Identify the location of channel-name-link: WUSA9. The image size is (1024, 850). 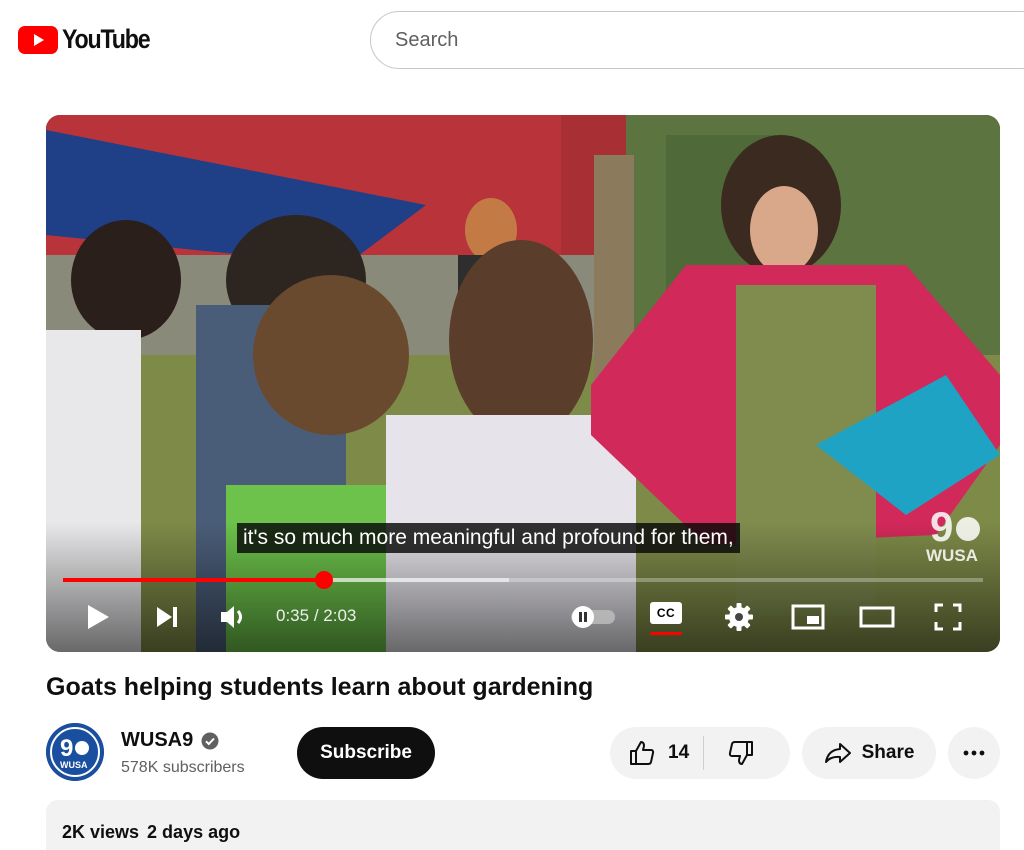
(170, 740).